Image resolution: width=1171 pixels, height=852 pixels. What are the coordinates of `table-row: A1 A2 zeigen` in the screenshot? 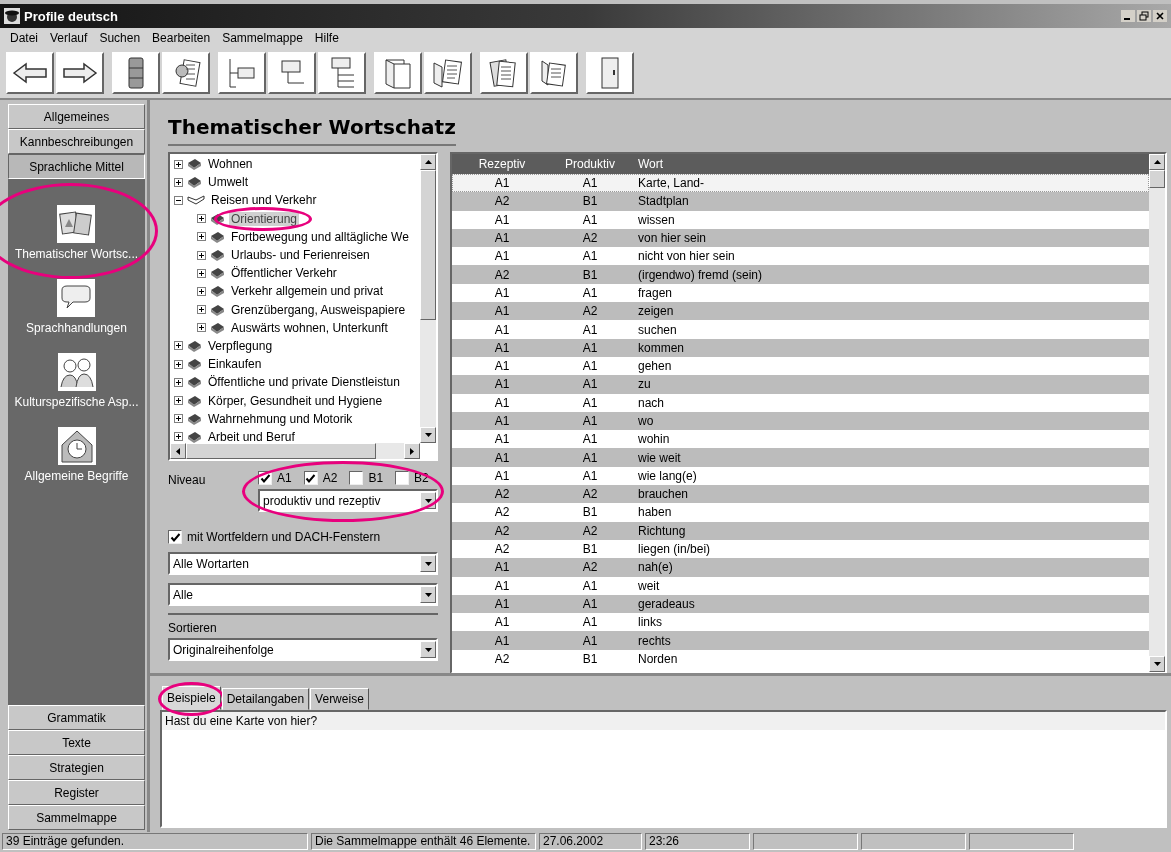 It's located at (800, 311).